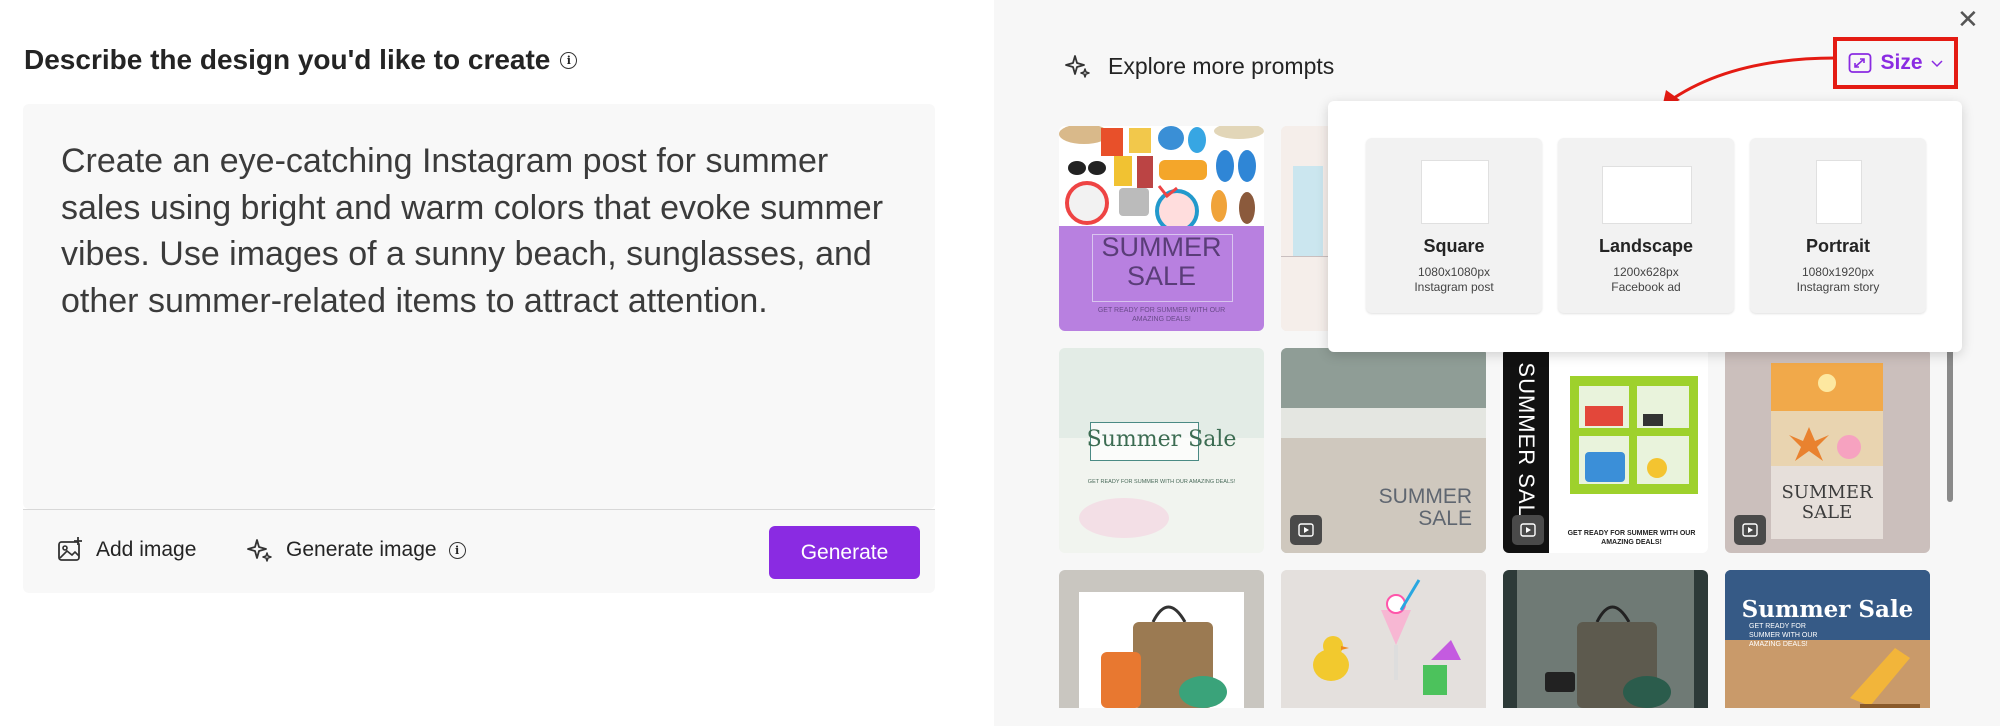  I want to click on size-option-dims: 1200x628px, so click(1646, 272).